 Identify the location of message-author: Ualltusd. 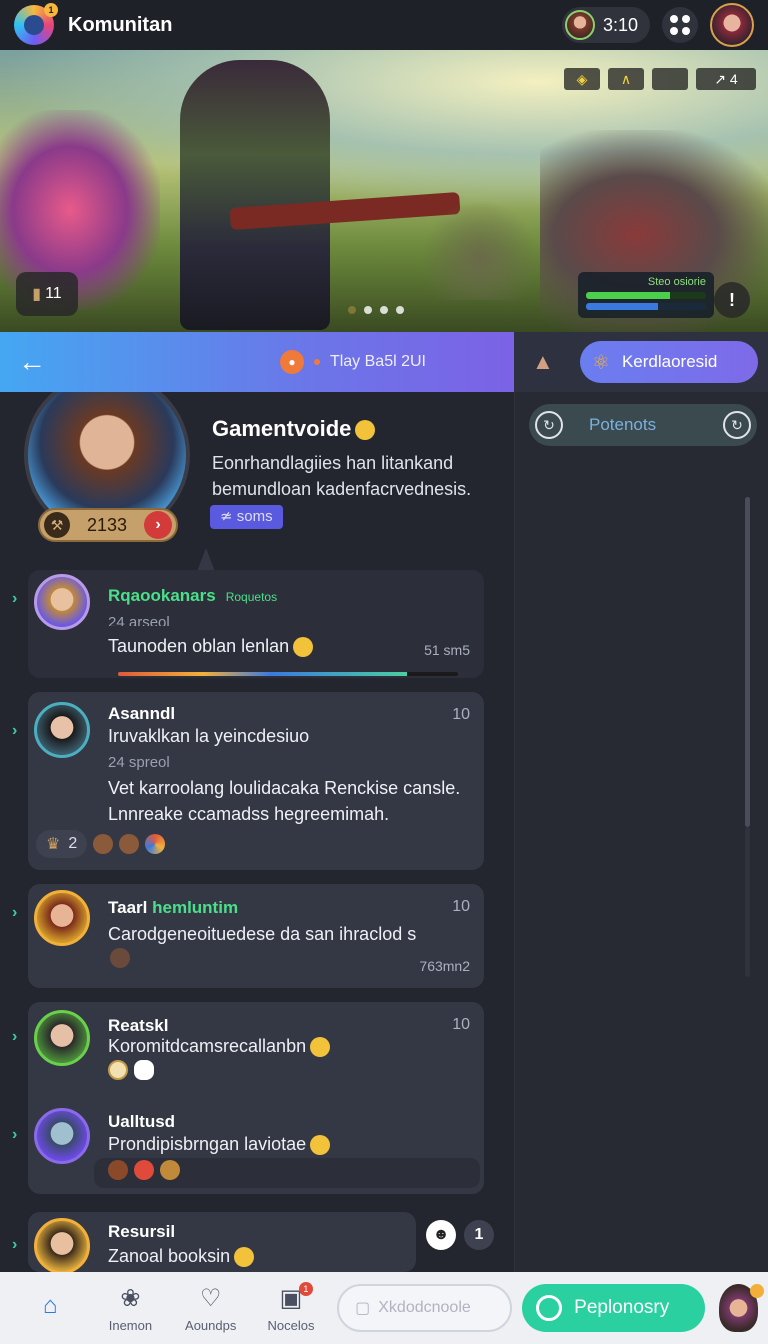
(141, 1122).